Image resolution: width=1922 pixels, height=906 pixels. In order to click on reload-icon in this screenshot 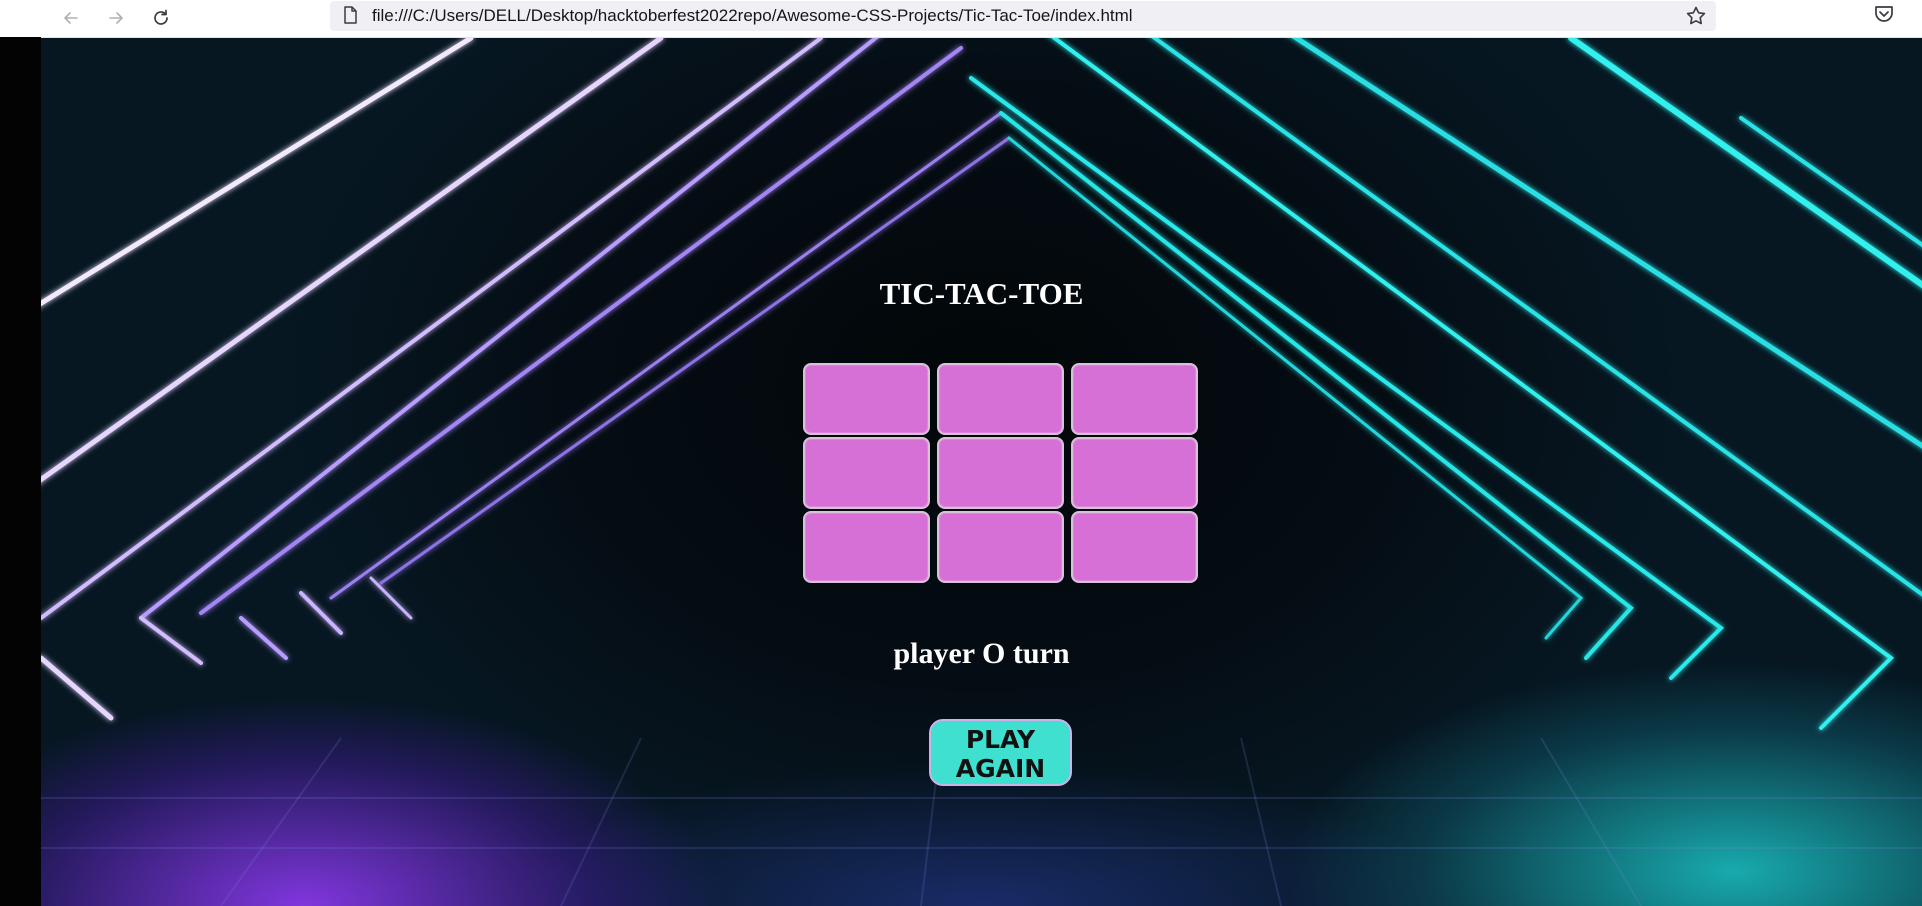, I will do `click(161, 18)`.